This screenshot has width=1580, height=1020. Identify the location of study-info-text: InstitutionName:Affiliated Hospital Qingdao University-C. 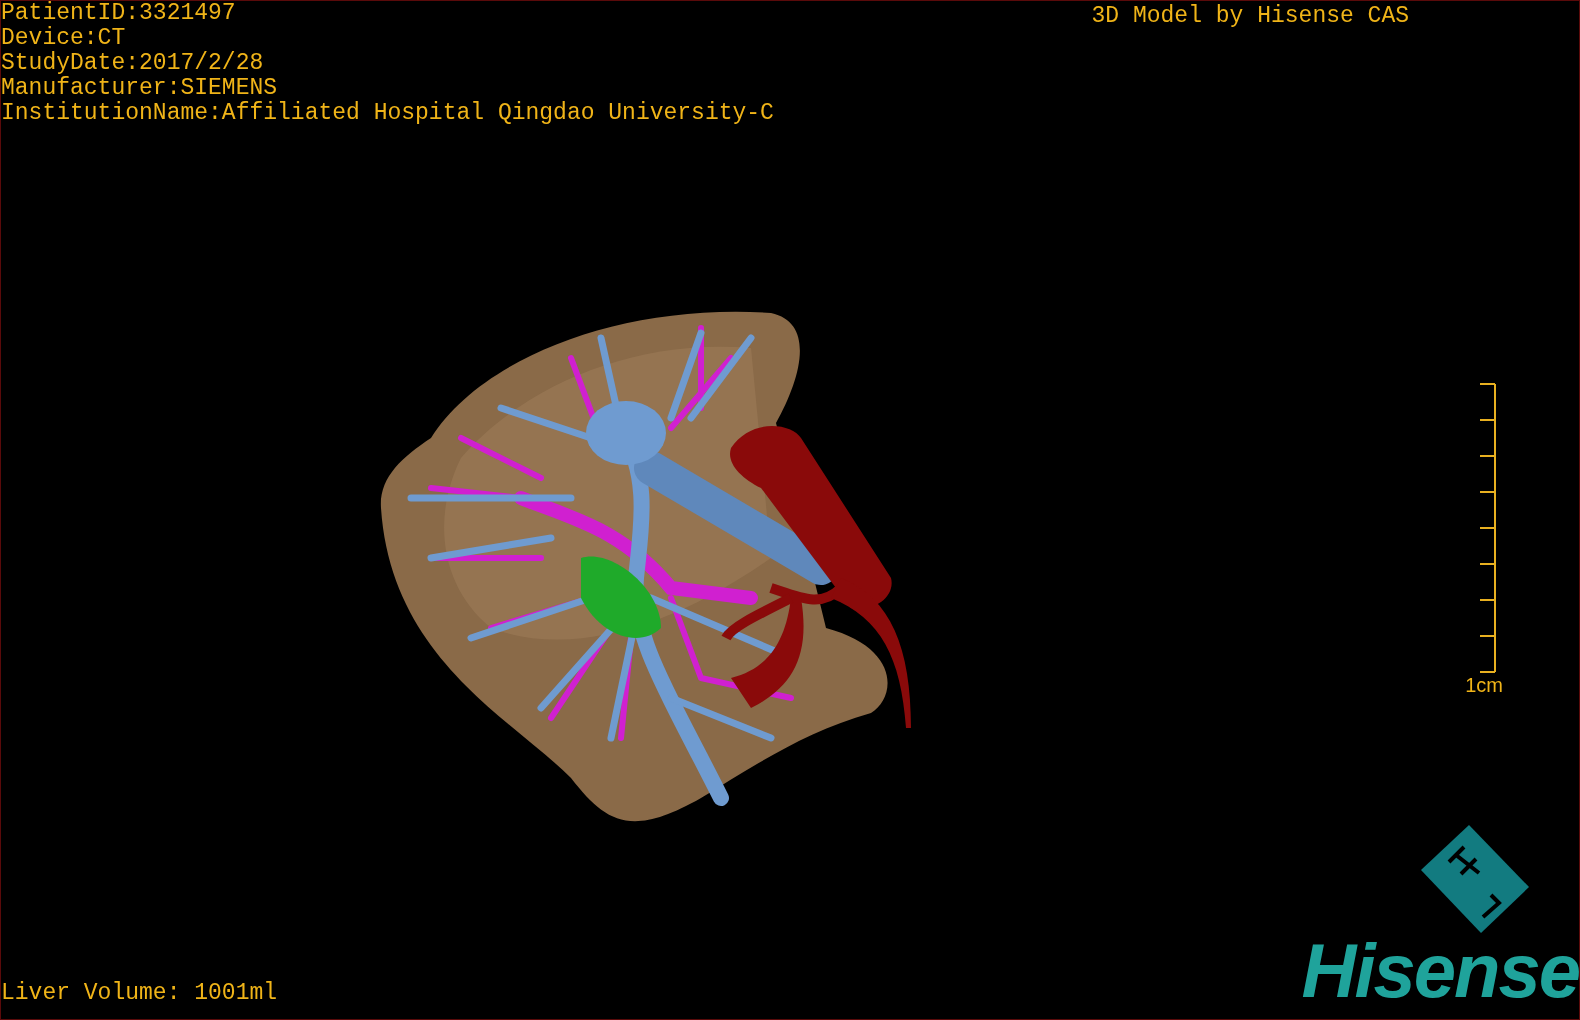
(387, 113).